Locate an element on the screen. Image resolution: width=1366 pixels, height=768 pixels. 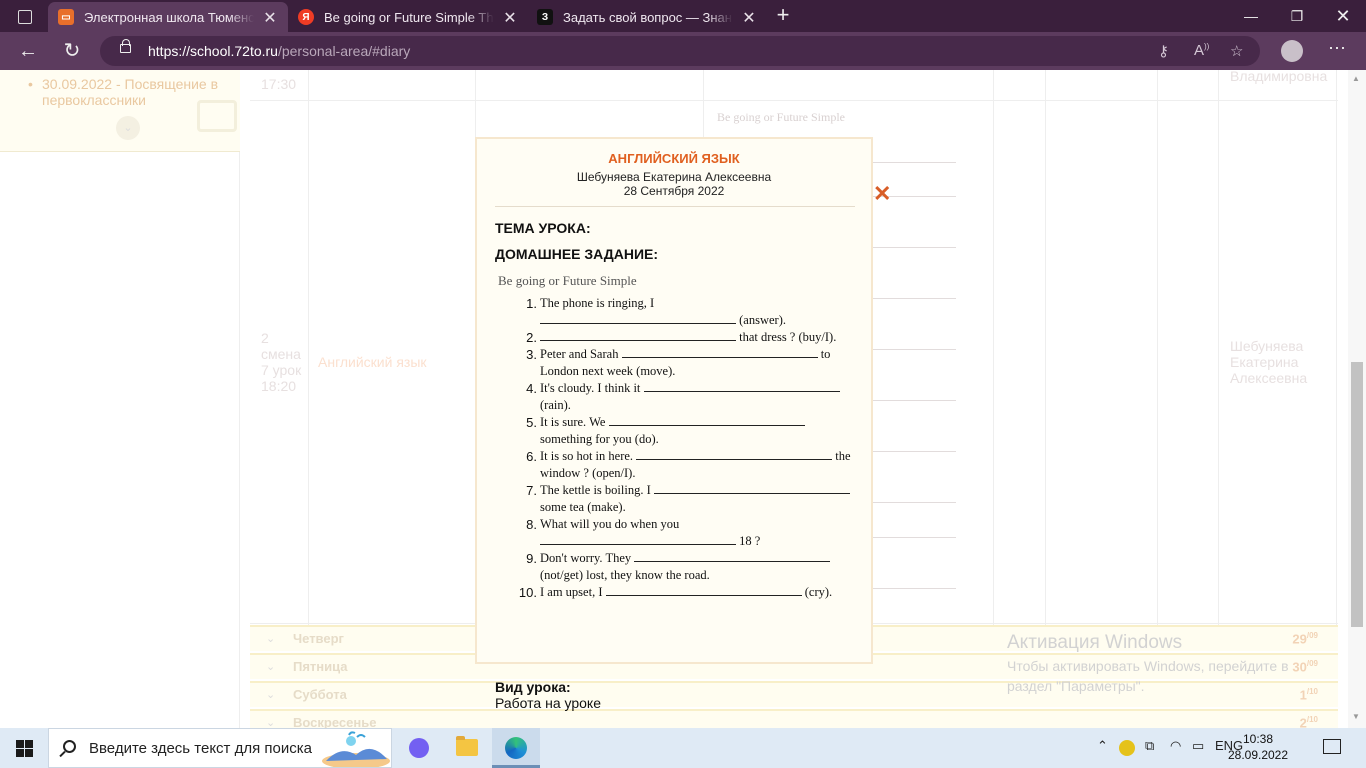
window-close-button: ✕ is located at coordinates (1343, 16).